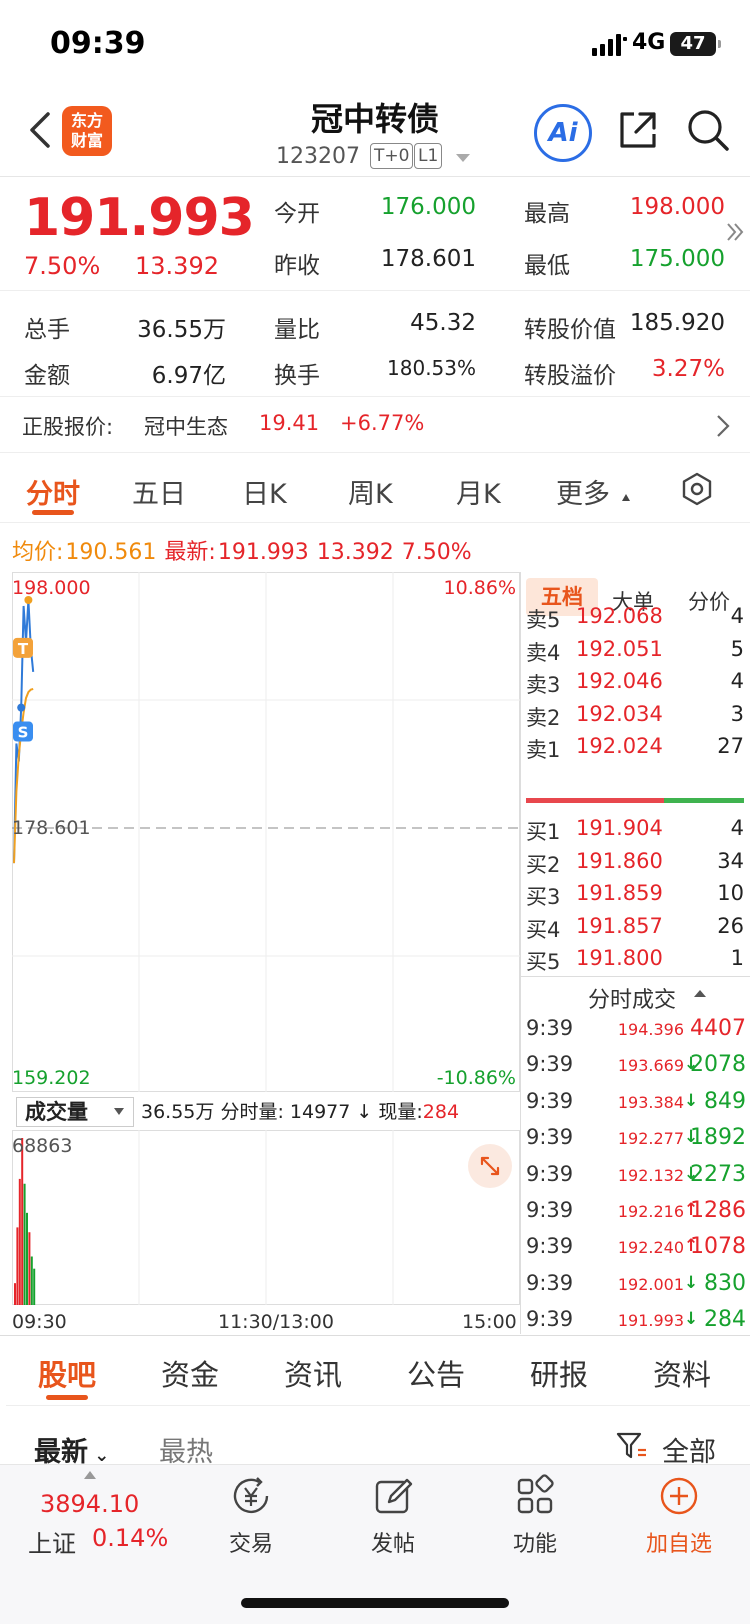 The width and height of the screenshot is (750, 1624). What do you see at coordinates (23, 731) in the screenshot?
I see `trade-marker-s: S` at bounding box center [23, 731].